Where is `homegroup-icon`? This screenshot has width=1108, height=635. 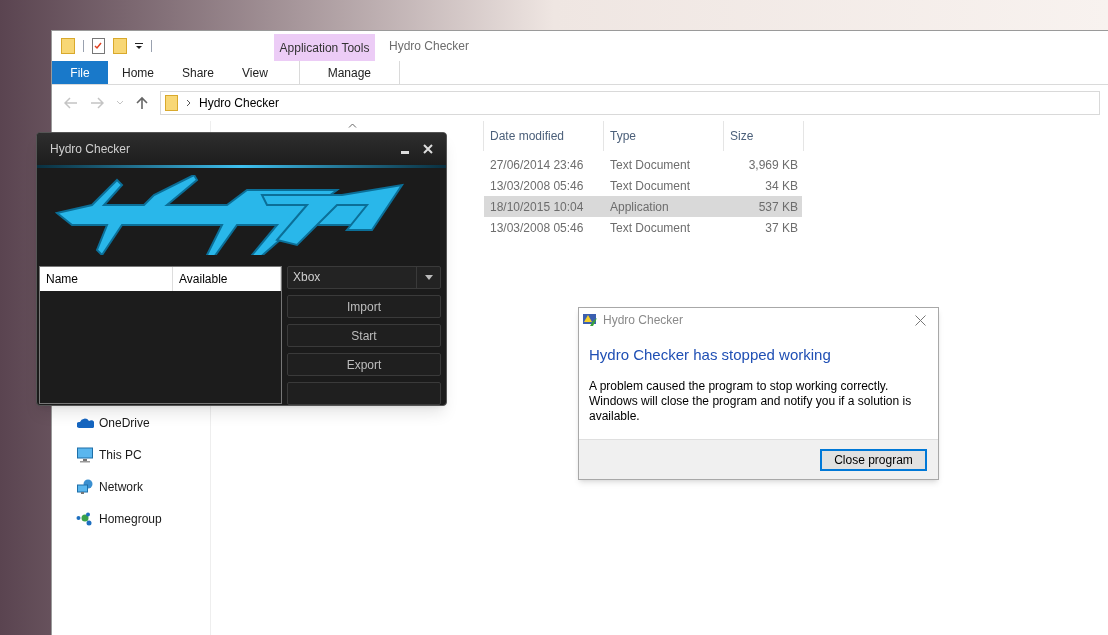 homegroup-icon is located at coordinates (85, 519).